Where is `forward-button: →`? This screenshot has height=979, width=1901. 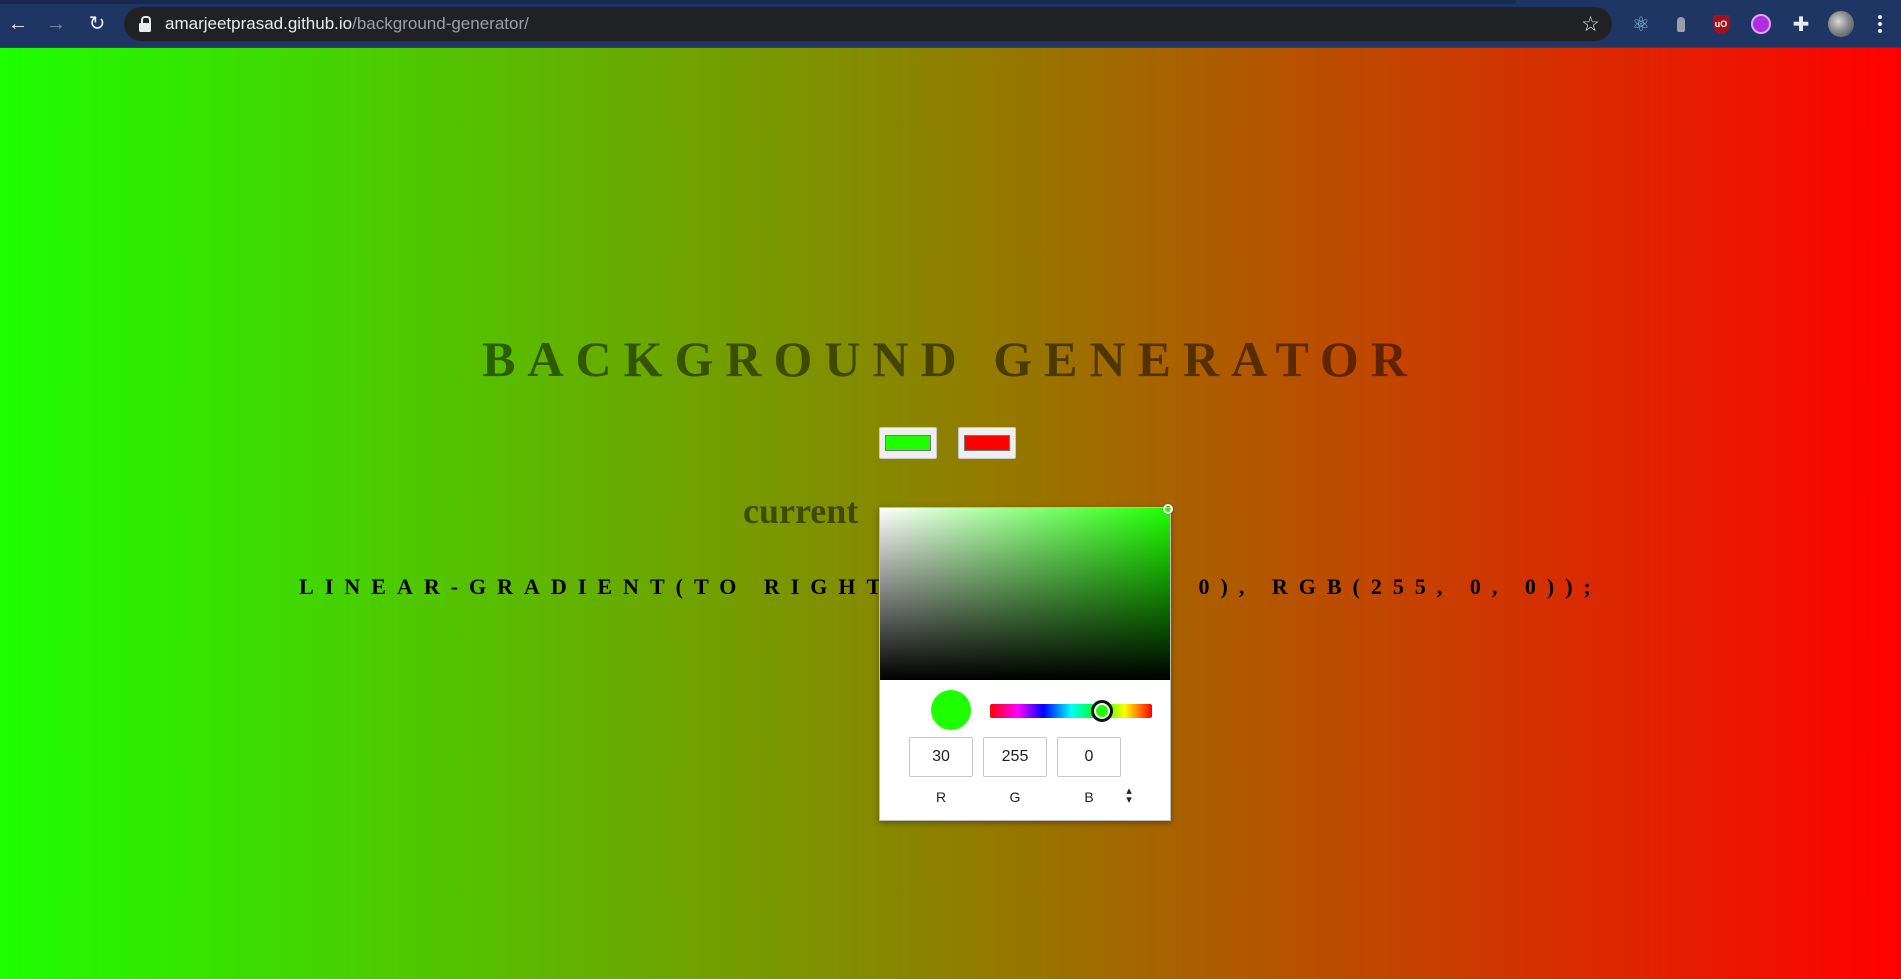 forward-button: → is located at coordinates (56, 24).